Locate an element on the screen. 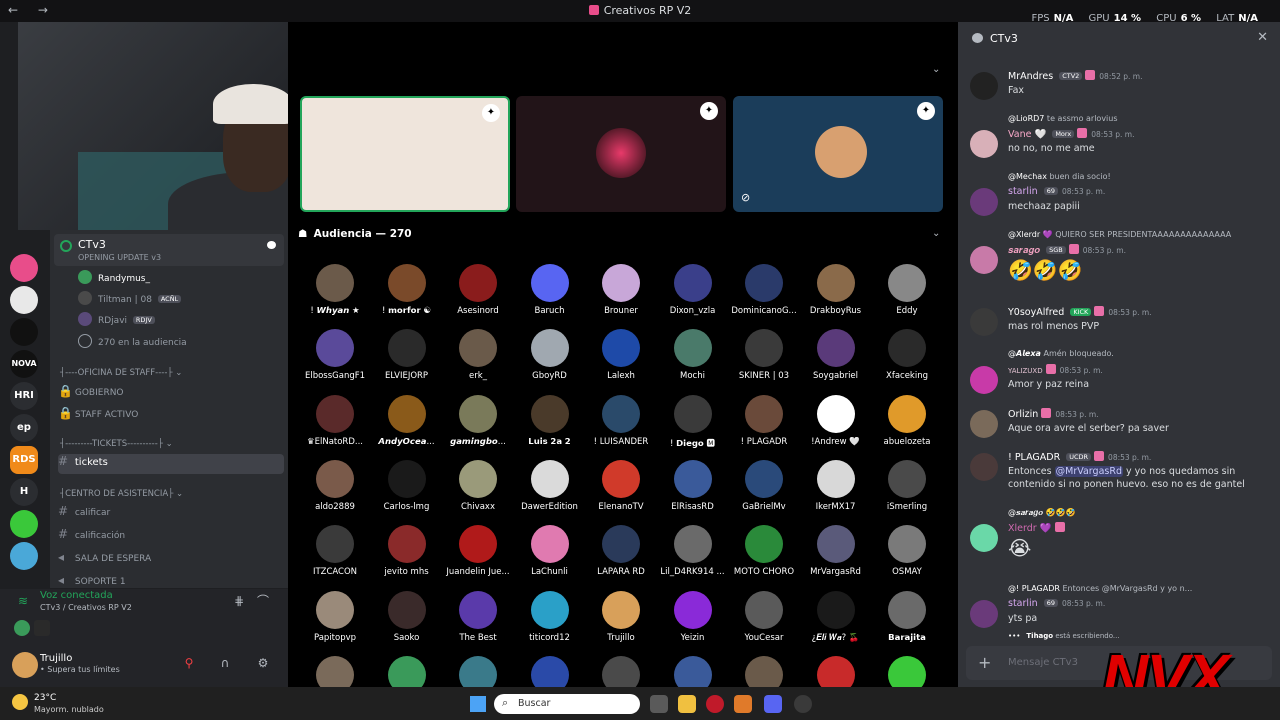 This screenshot has width=1280, height=720. disconnect-icon: ⌒ is located at coordinates (263, 601).